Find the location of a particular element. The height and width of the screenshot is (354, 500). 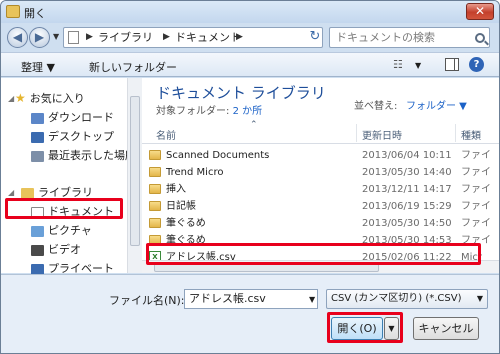

library-title: ドキュメント ライブラリ is located at coordinates (241, 93).